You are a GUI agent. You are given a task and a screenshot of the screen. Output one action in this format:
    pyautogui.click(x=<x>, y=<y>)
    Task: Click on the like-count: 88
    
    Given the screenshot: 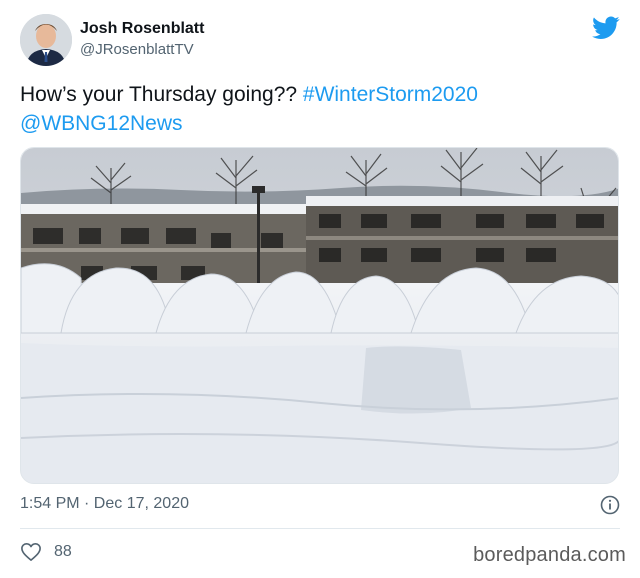 What is the action you would take?
    pyautogui.click(x=63, y=551)
    